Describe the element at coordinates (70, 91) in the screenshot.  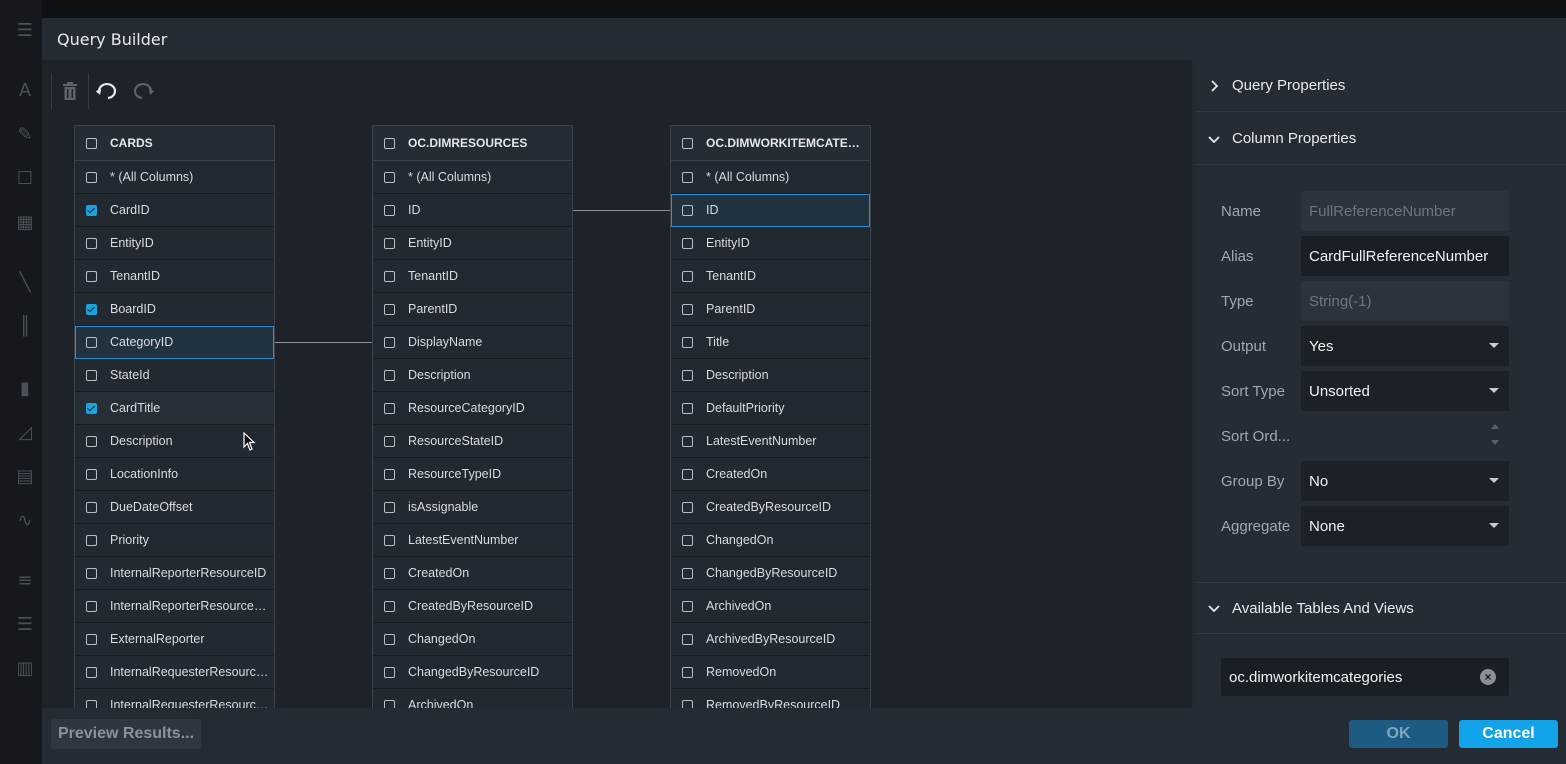
I see `delete-button` at that location.